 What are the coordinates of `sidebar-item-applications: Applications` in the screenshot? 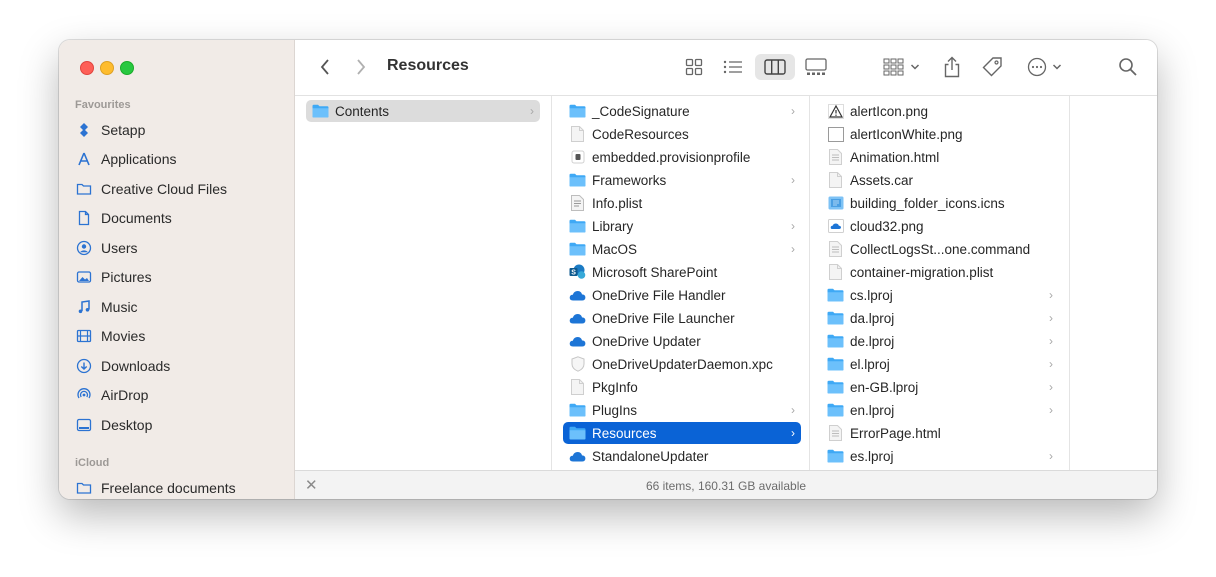 It's located at (175, 159).